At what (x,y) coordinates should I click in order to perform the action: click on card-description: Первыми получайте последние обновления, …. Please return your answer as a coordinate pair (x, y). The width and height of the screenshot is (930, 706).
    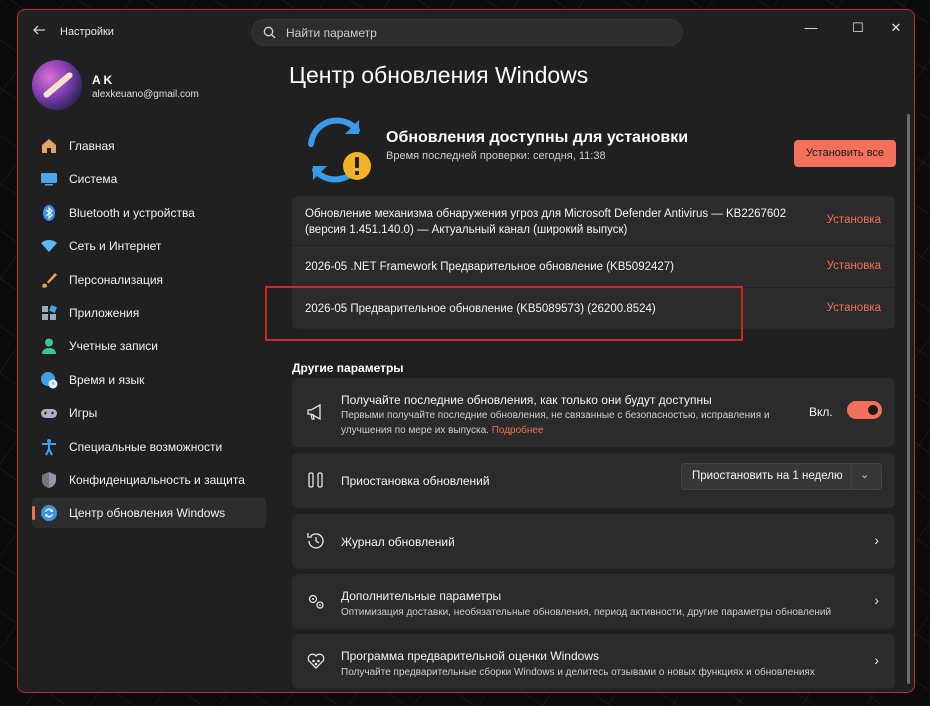
    Looking at the image, I should click on (561, 423).